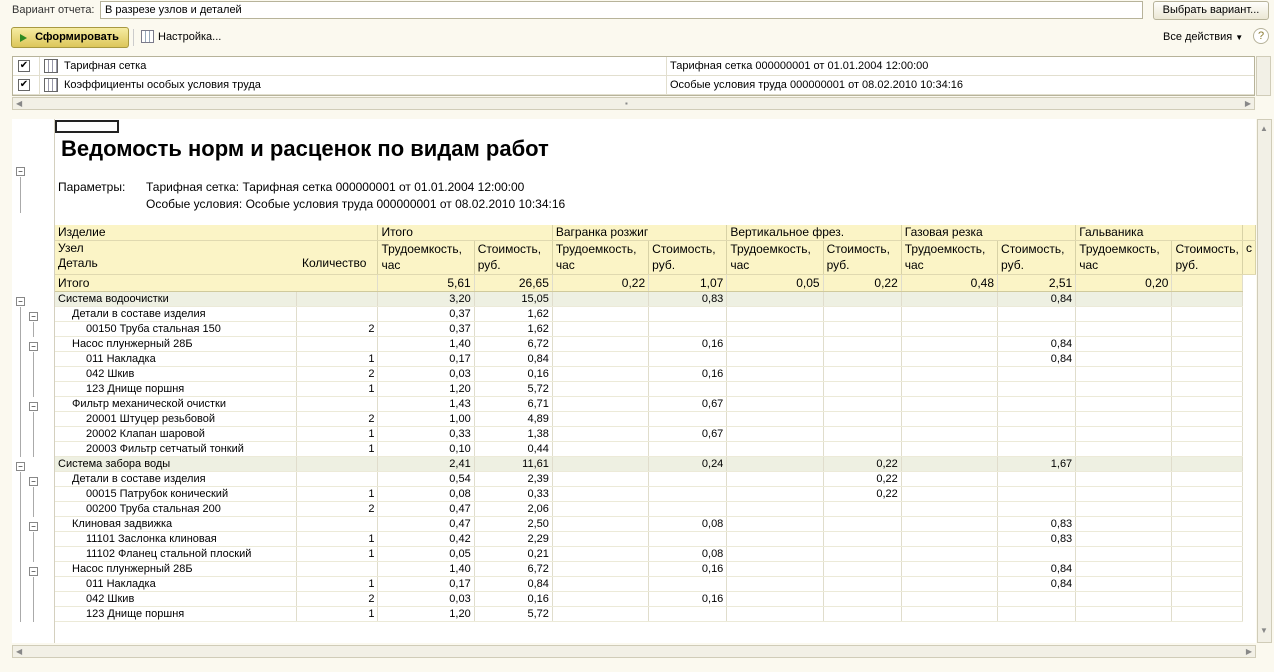  What do you see at coordinates (426, 539) in the screenshot?
I see `row-value: 0,42` at bounding box center [426, 539].